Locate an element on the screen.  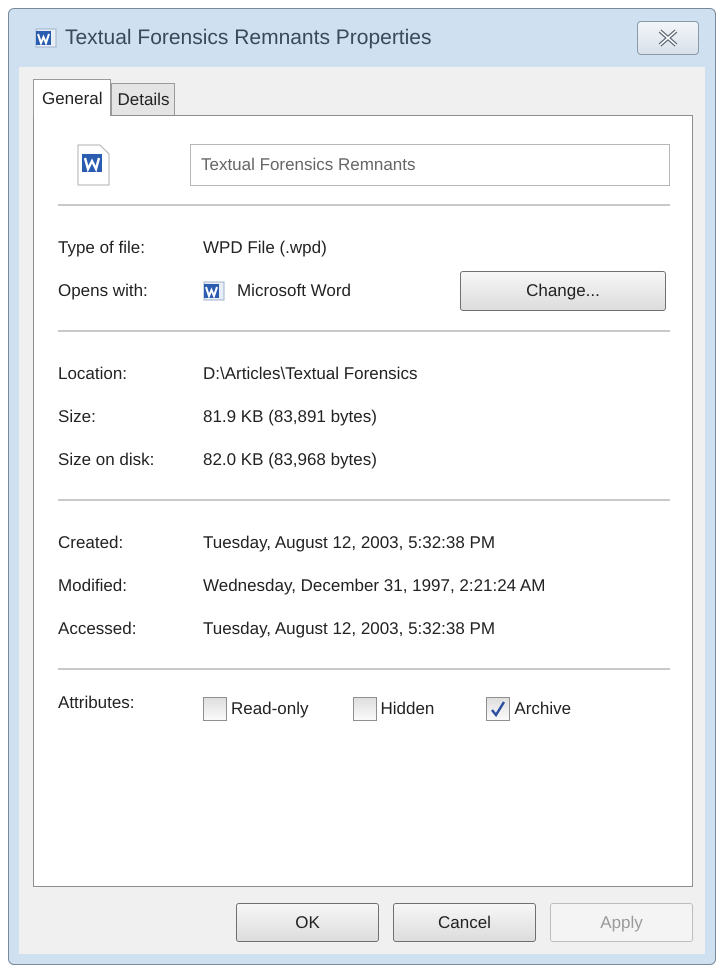
attributes-label: Attributes: is located at coordinates (97, 703).